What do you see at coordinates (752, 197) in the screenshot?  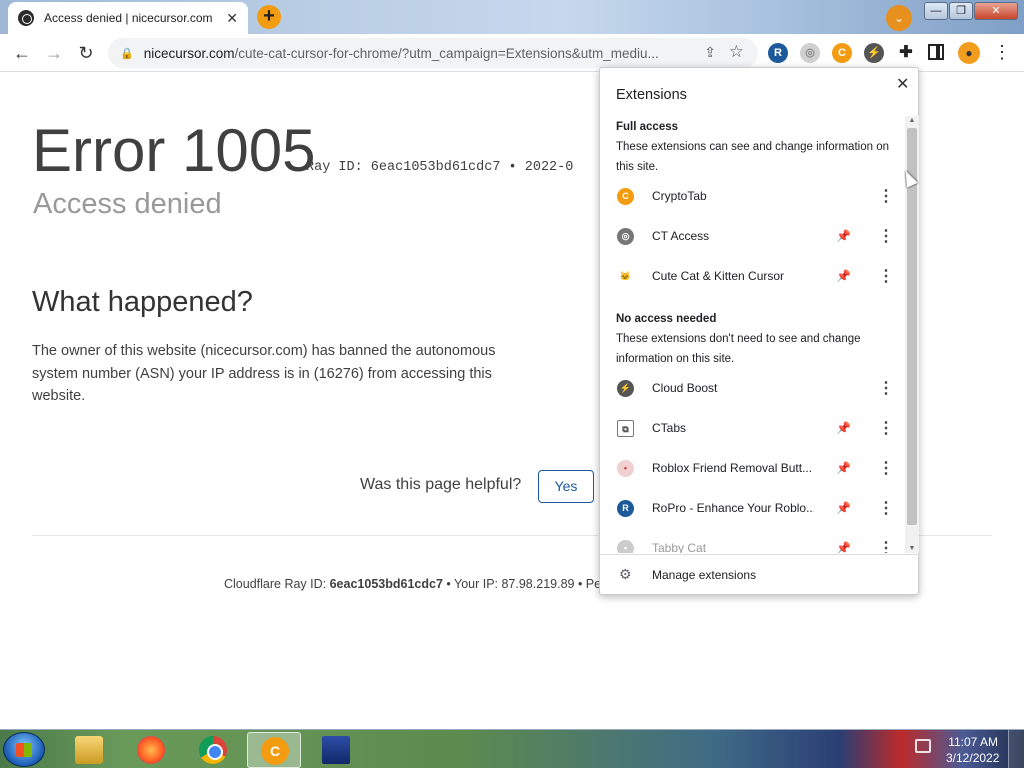 I see `extension-row-cryptotab: C CryptoTab ⋮` at bounding box center [752, 197].